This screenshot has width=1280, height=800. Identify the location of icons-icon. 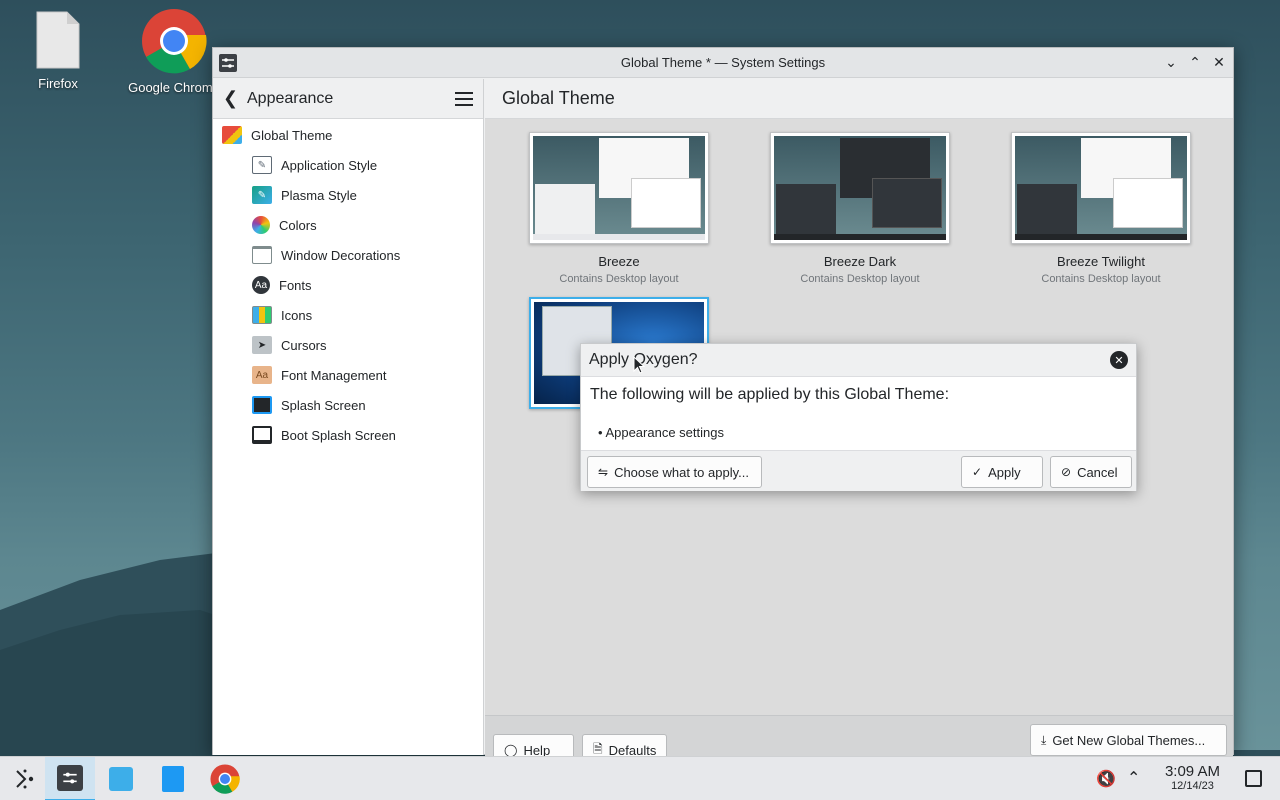
(262, 315).